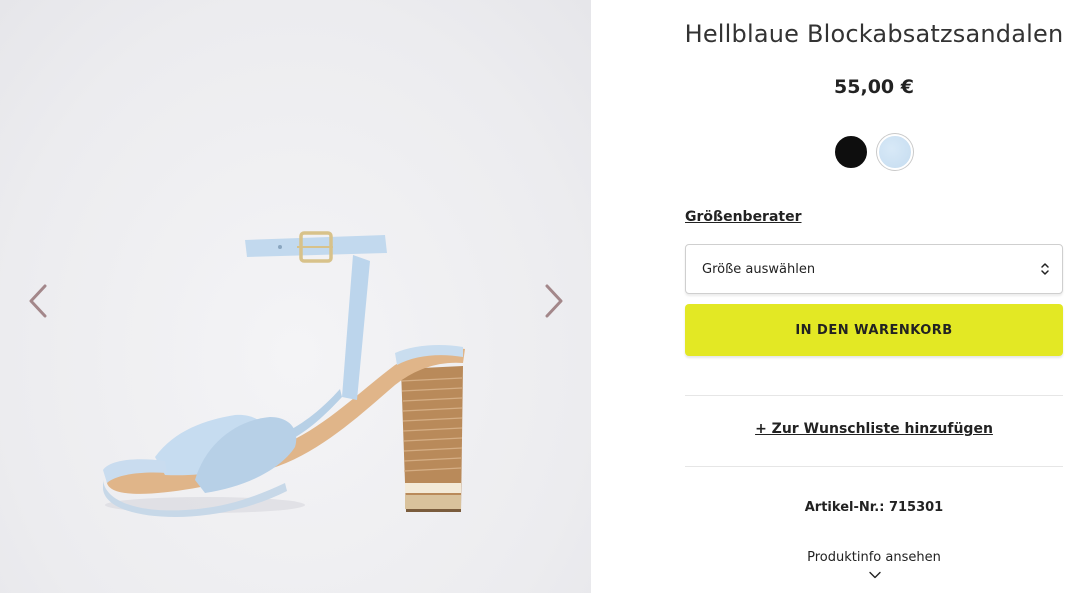  What do you see at coordinates (895, 152) in the screenshot?
I see `color-swatch-light-blue` at bounding box center [895, 152].